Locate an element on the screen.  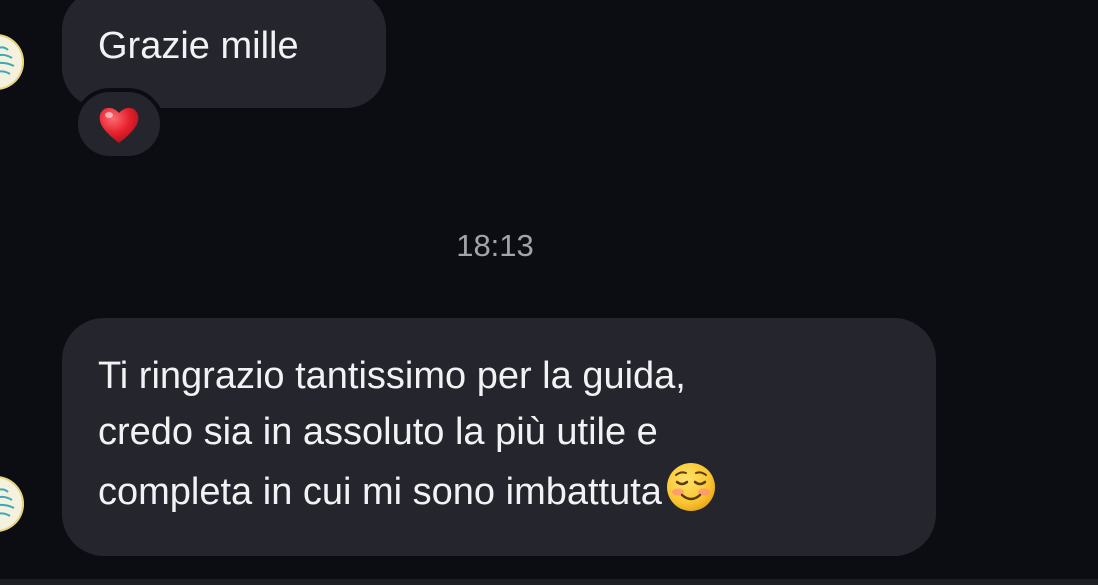
message-text-line: completa in cui mi sono imbattuta is located at coordinates (499, 490).